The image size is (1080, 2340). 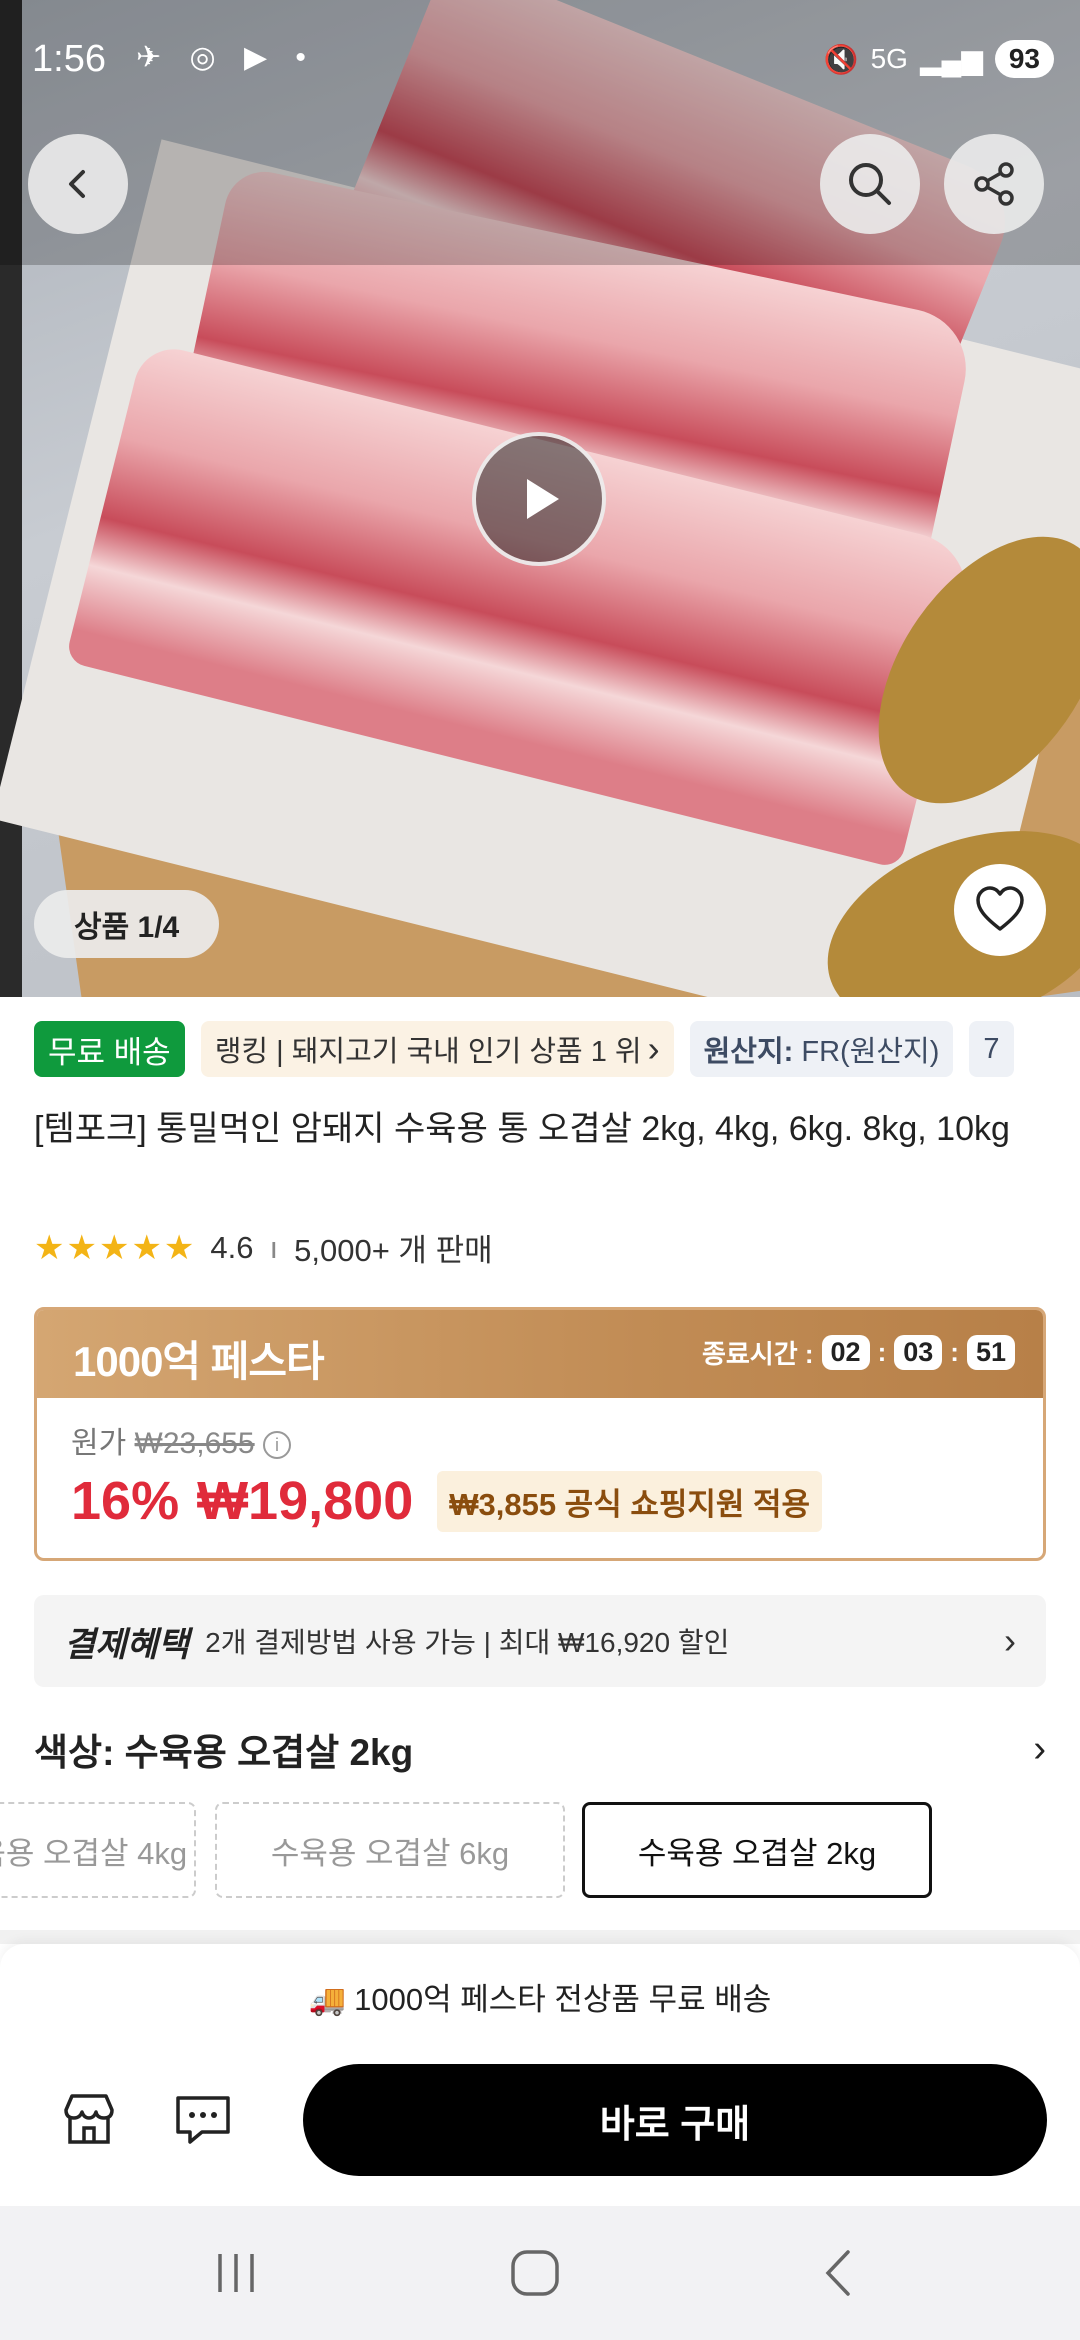 I want to click on share-button, so click(x=994, y=184).